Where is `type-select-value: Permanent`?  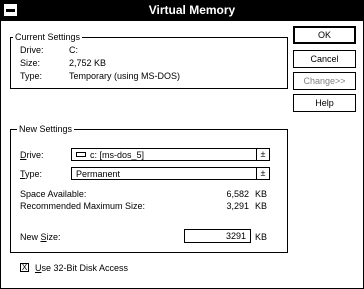 type-select-value: Permanent is located at coordinates (98, 174).